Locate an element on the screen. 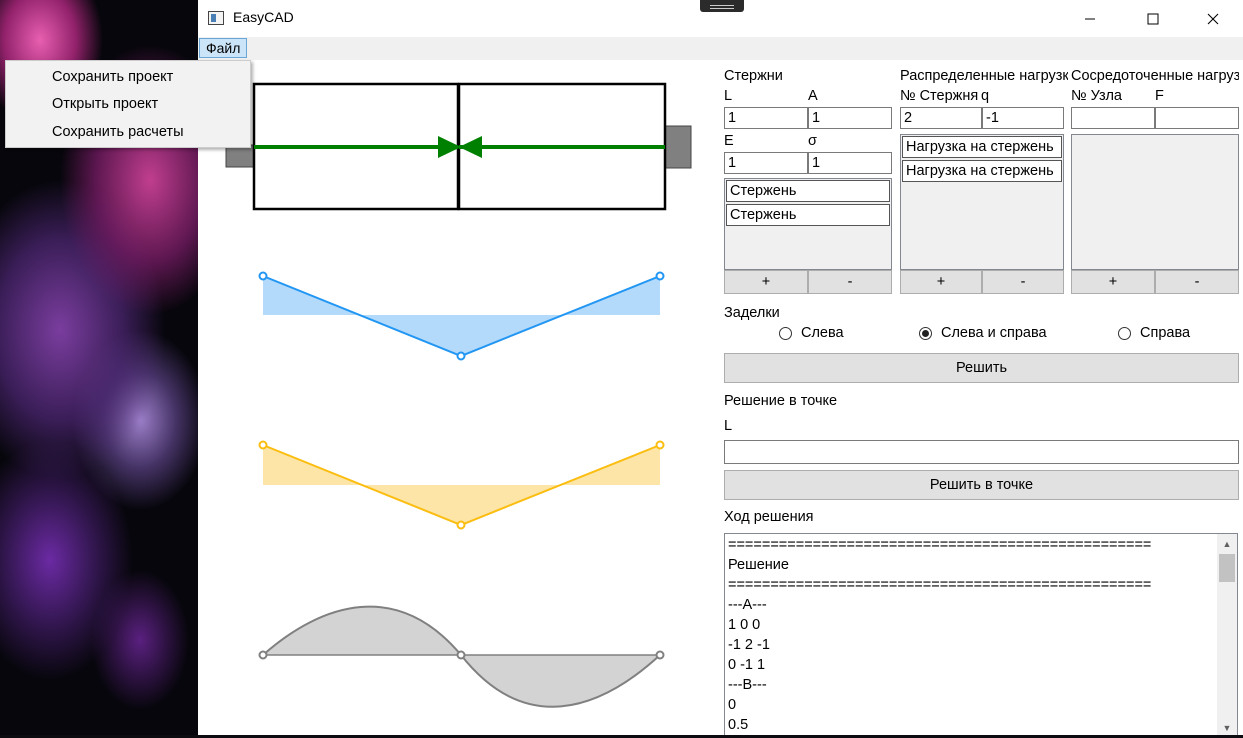 This screenshot has width=1243, height=738. point-l-label: L is located at coordinates (728, 426).